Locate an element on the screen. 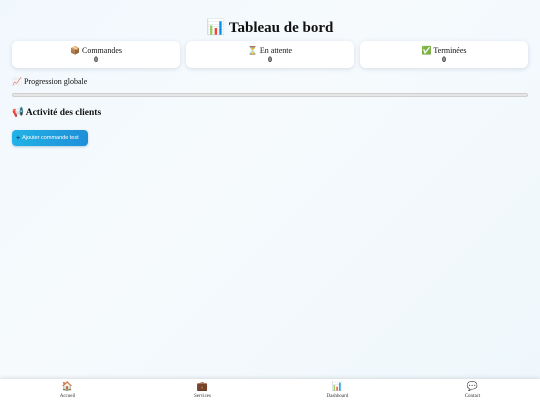 This screenshot has width=540, height=405. chart-icon: 📊 is located at coordinates (337, 387).